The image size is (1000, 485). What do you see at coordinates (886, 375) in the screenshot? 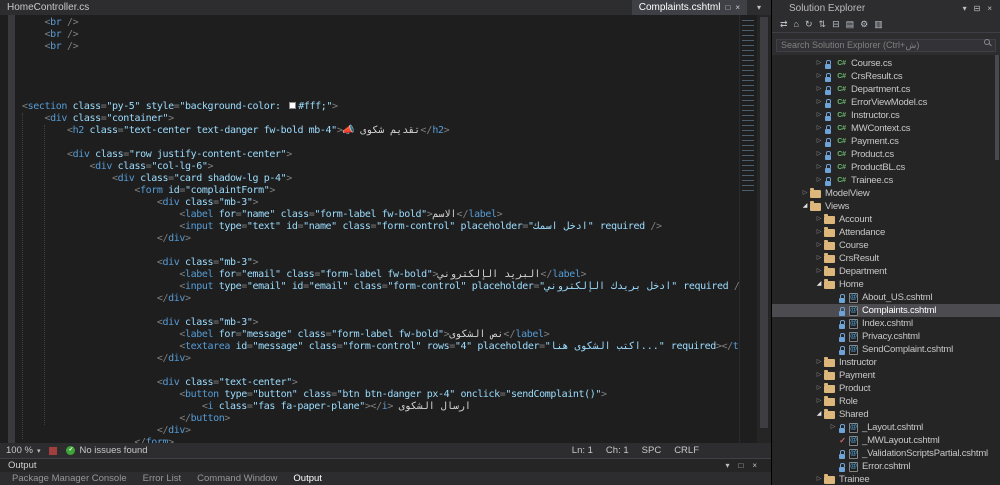
I see `tree-item-payment: ▷ Payment` at bounding box center [886, 375].